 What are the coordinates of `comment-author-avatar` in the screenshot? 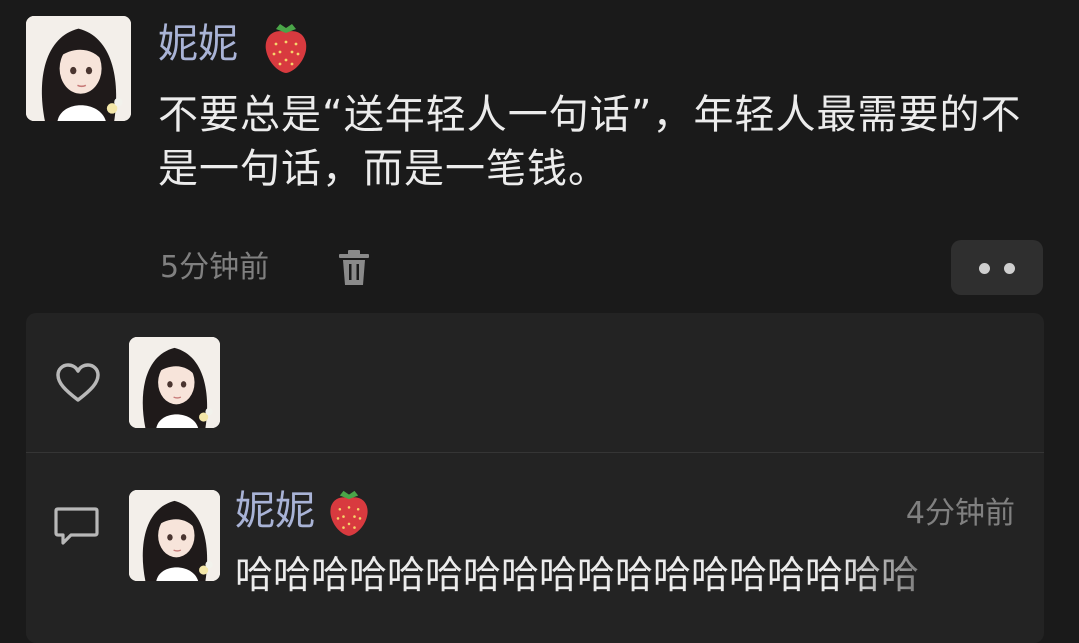 It's located at (174, 535).